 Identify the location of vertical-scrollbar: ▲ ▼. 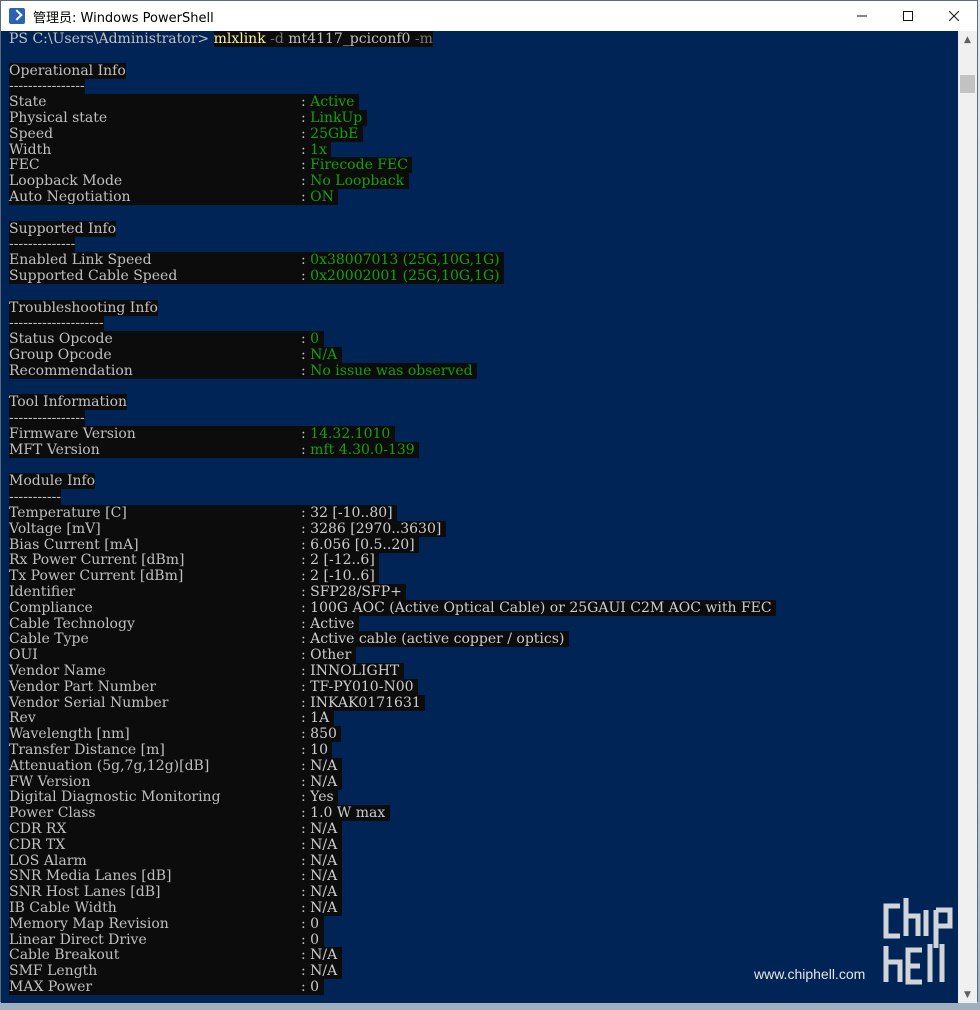
(967, 517).